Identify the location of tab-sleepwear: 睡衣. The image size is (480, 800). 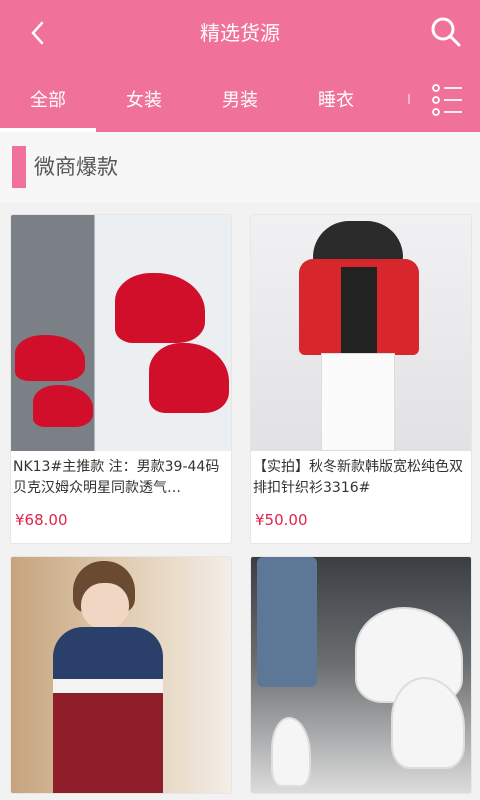
(336, 99).